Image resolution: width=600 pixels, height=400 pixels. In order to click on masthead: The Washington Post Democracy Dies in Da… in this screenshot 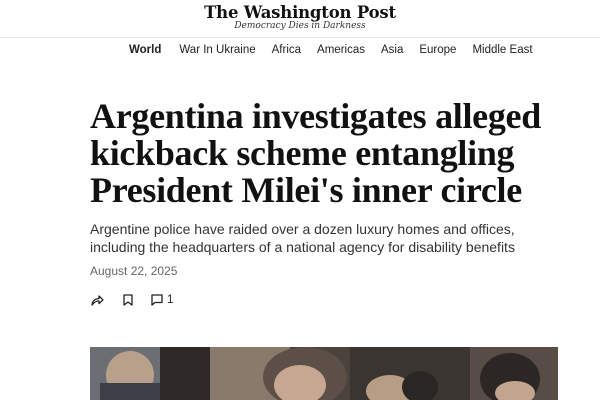, I will do `click(300, 19)`.